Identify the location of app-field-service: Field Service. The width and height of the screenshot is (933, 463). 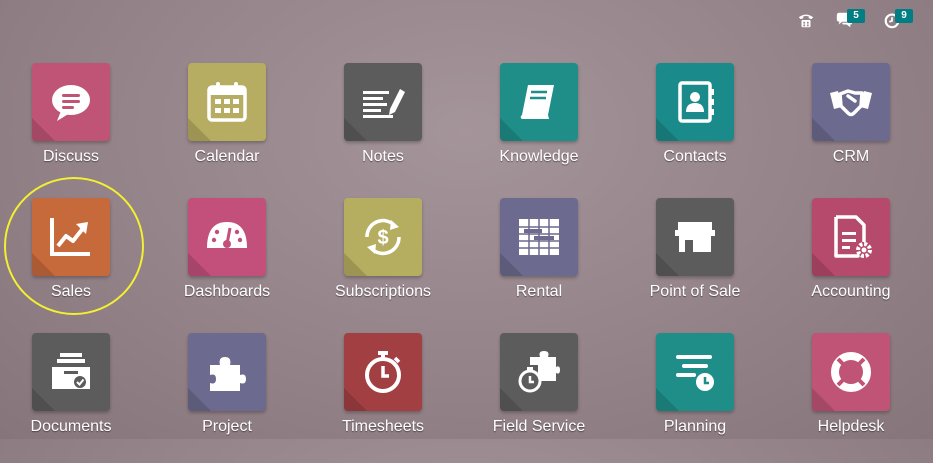
(539, 398).